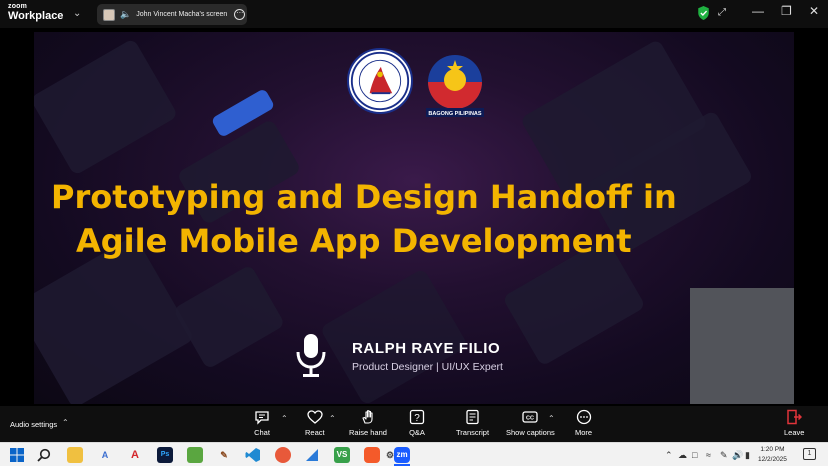  I want to click on qa-label: Q&A, so click(417, 432).